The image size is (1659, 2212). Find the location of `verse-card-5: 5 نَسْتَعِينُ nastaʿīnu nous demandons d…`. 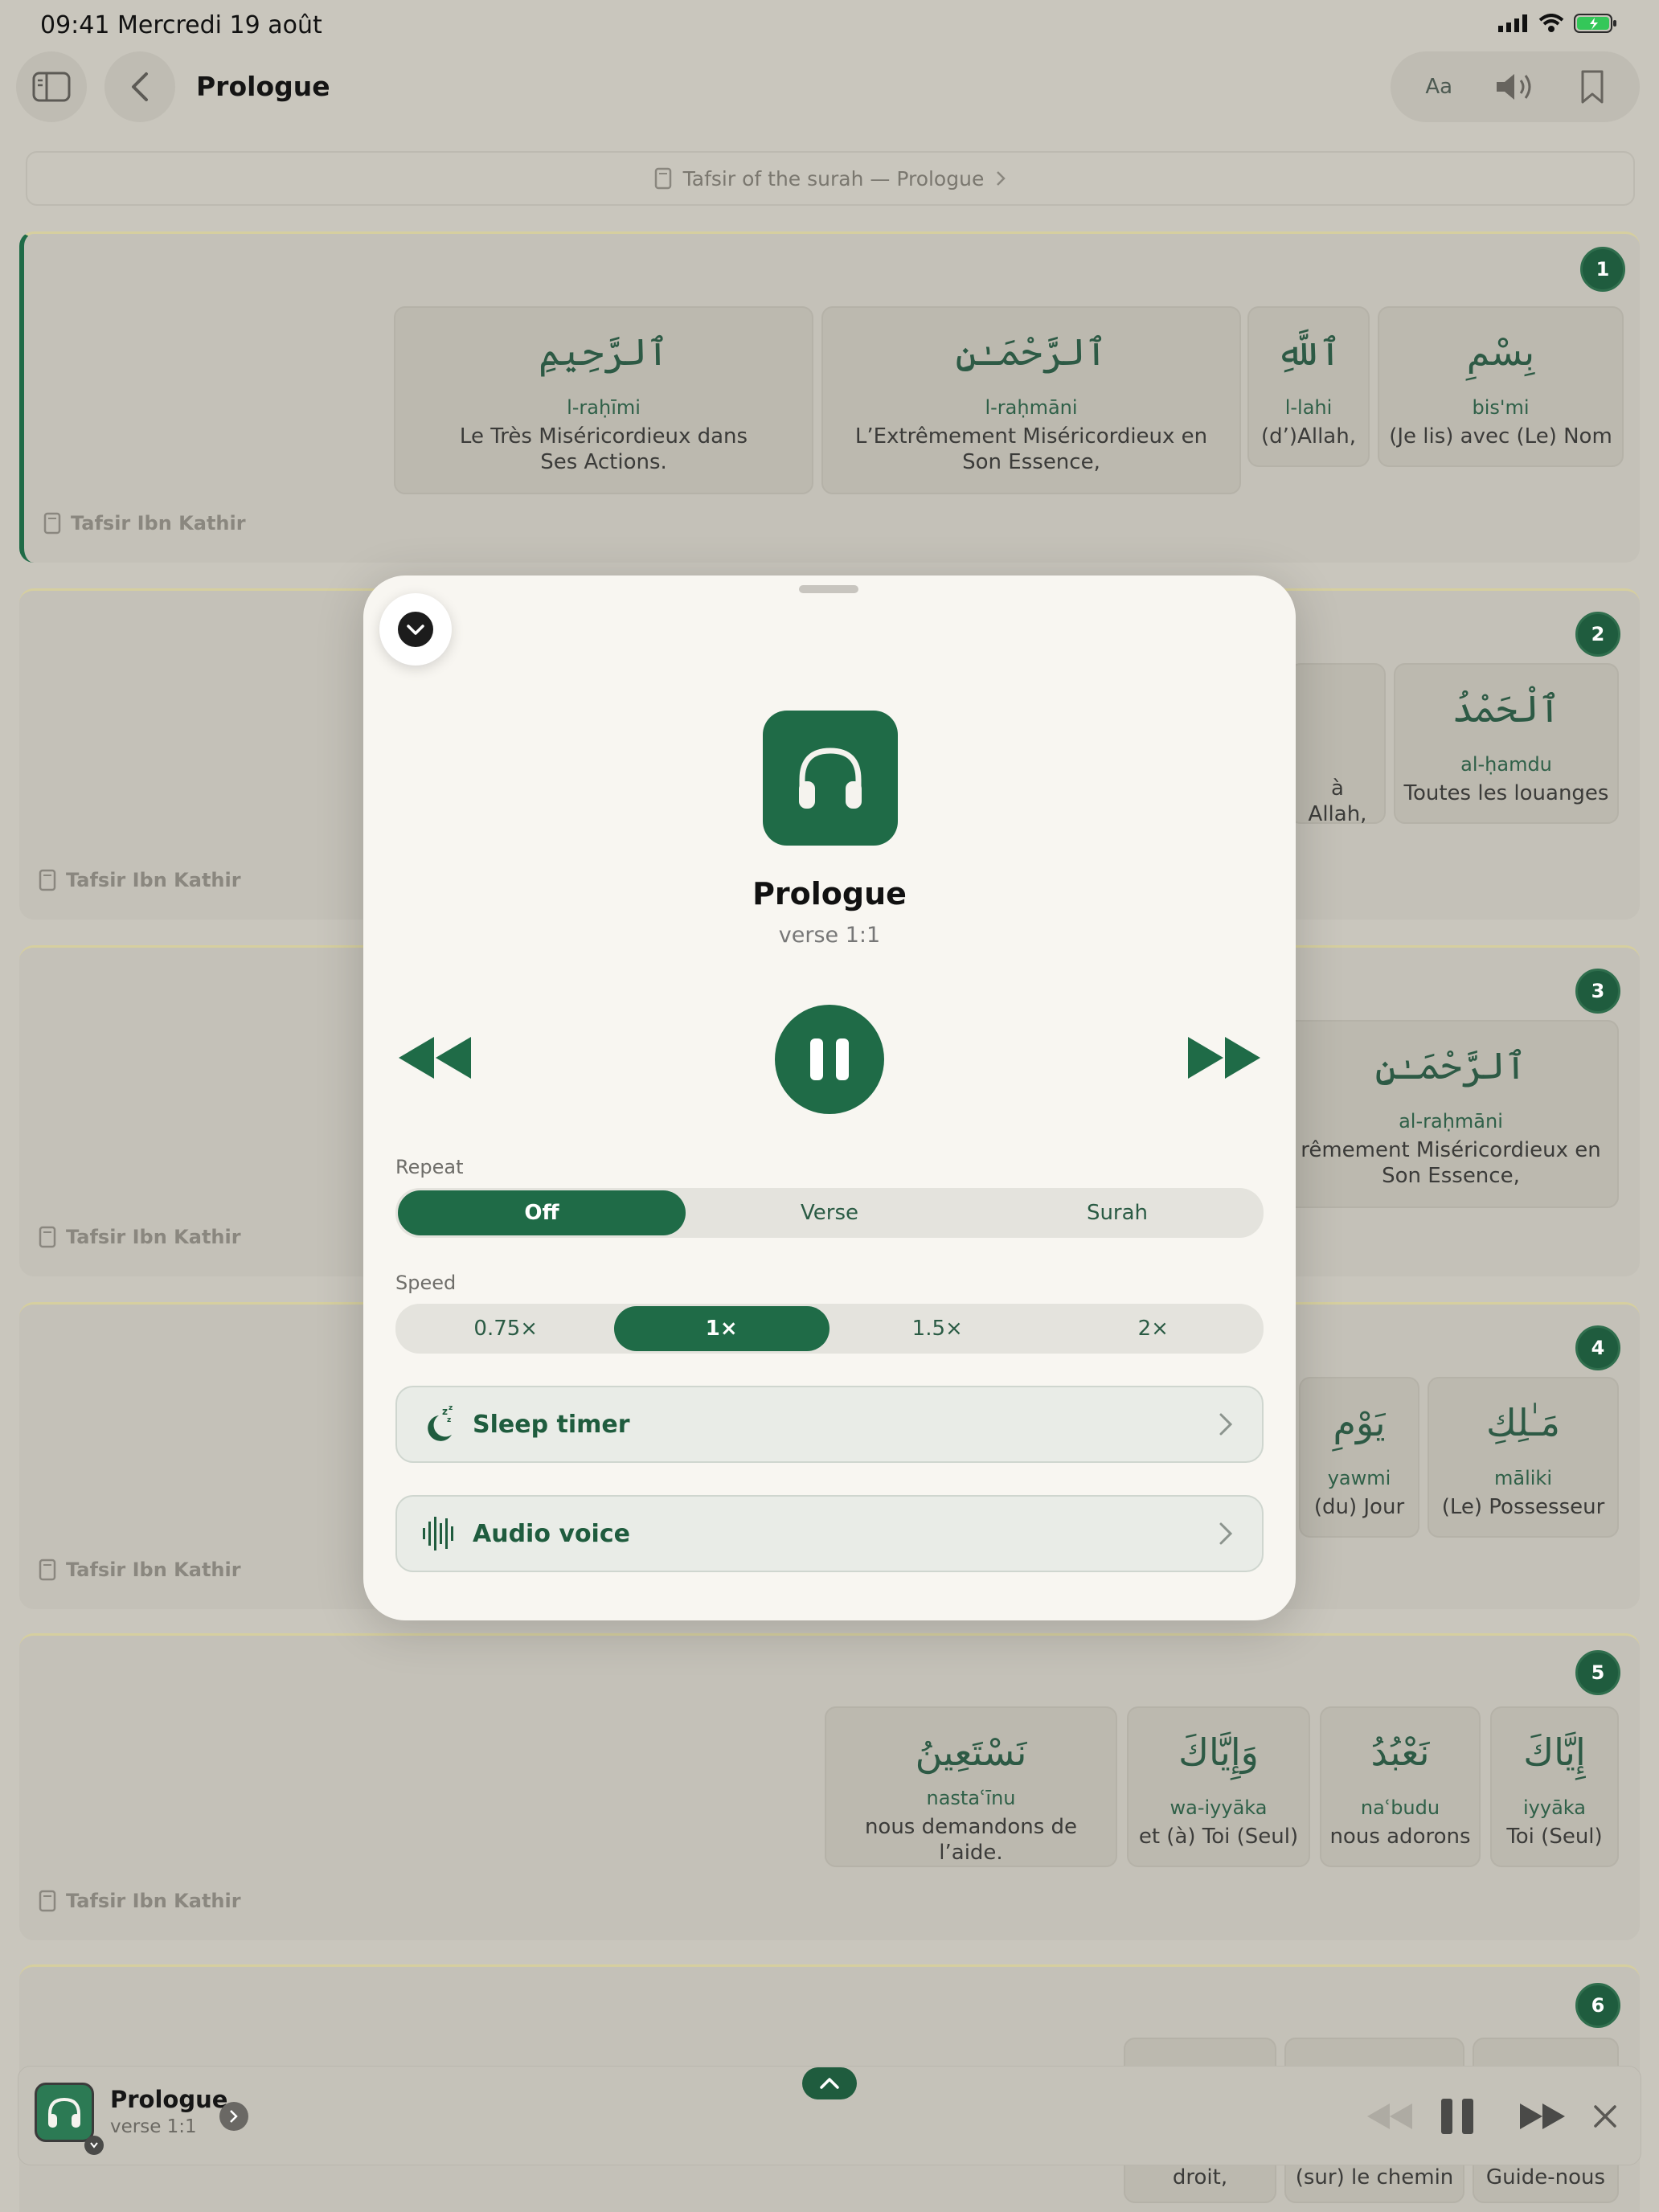

verse-card-5: 5 نَسْتَعِينُ nastaʿīnu nous demandons d… is located at coordinates (829, 1787).